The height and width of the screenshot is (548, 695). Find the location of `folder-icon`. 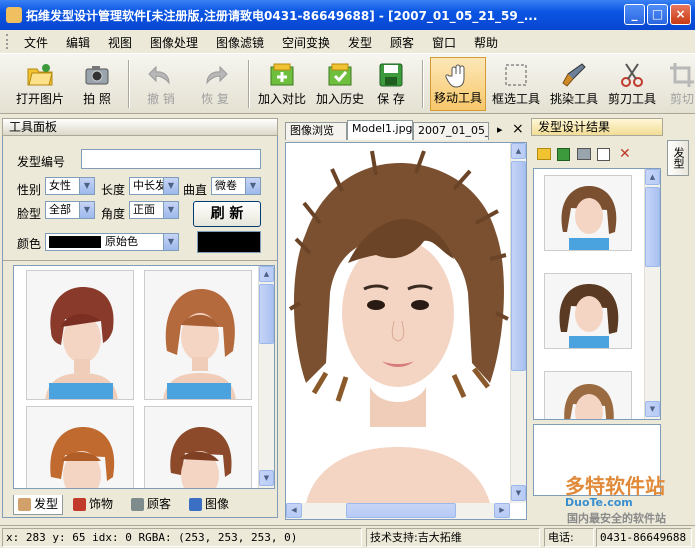

folder-icon is located at coordinates (40, 75).